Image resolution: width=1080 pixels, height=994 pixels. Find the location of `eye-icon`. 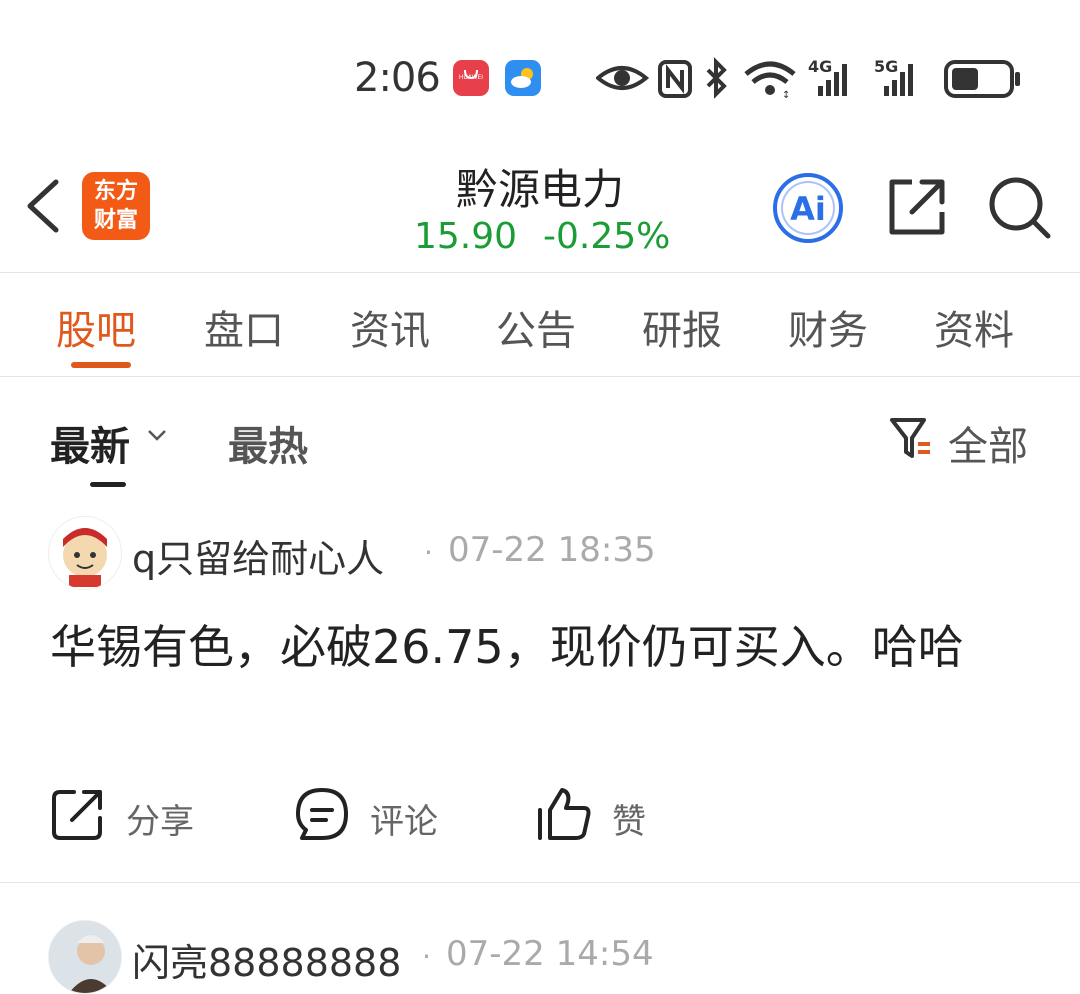

eye-icon is located at coordinates (622, 78).